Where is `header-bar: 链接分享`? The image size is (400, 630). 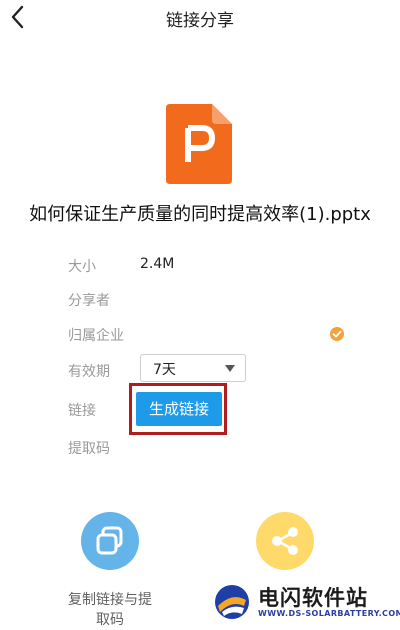 header-bar: 链接分享 is located at coordinates (200, 18).